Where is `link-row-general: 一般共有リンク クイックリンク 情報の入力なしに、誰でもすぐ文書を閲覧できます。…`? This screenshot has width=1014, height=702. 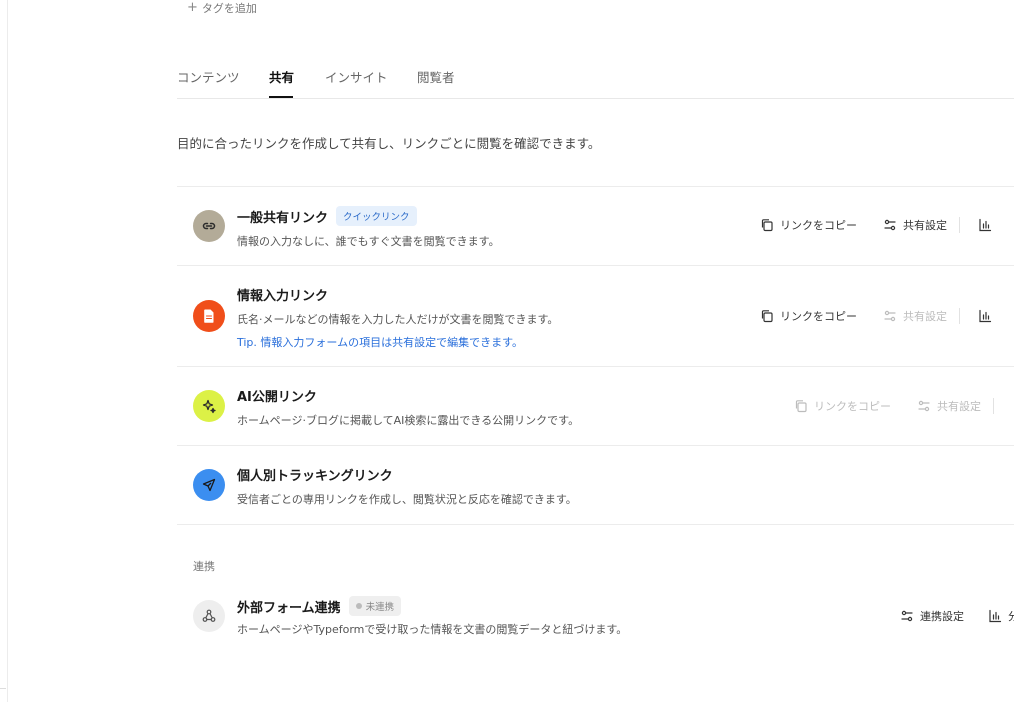 link-row-general: 一般共有リンク クイックリンク 情報の入力なしに、誰でもすぐ文書を閲覧できます。… is located at coordinates (595, 226).